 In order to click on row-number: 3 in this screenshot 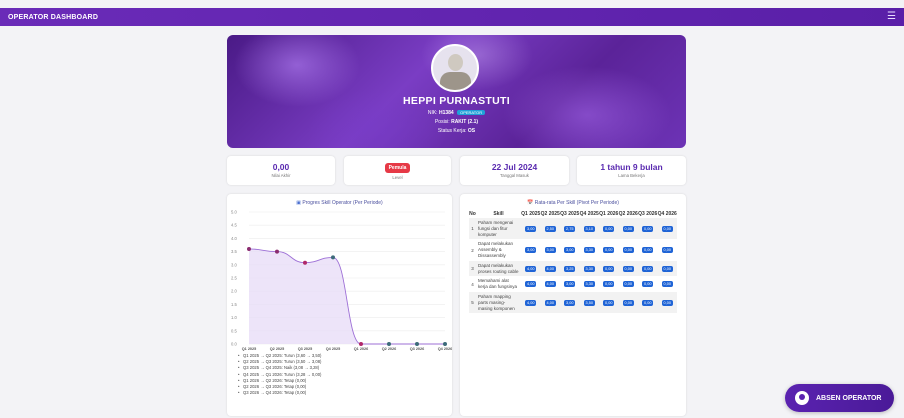, I will do `click(472, 268)`.